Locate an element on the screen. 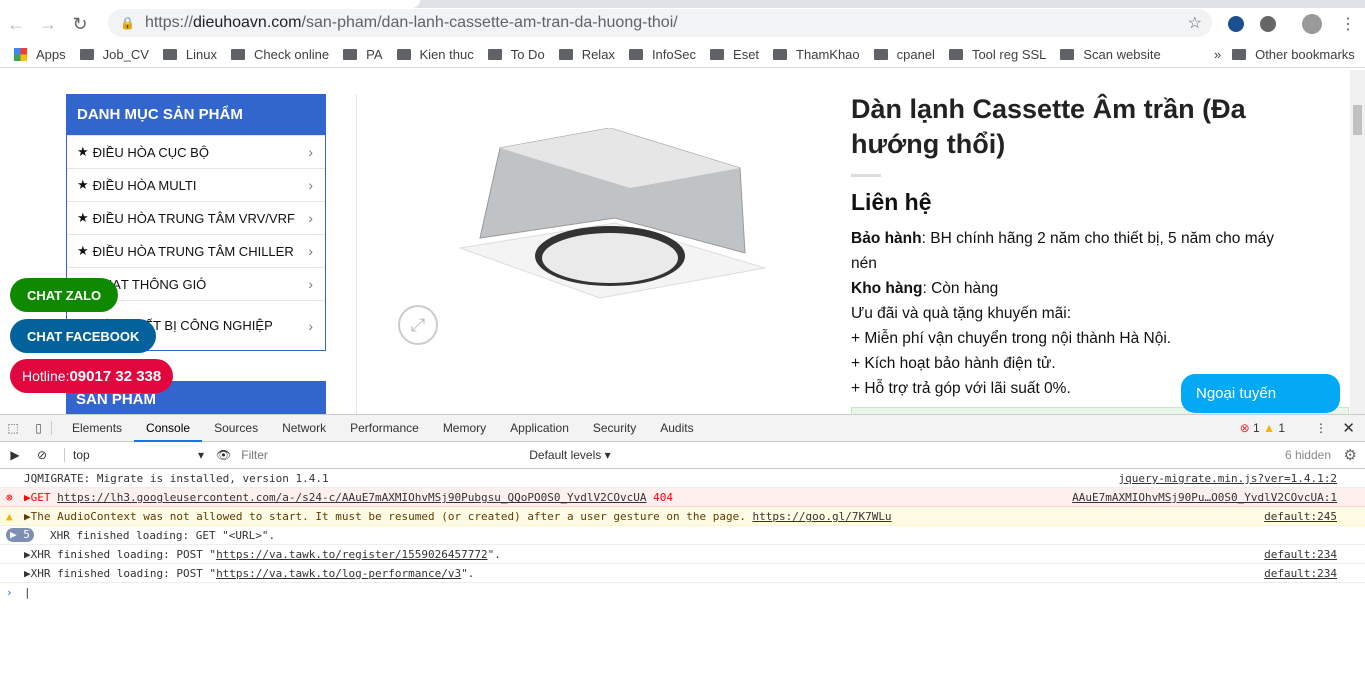 This screenshot has height=682, width=1365. tab-audits: Audits is located at coordinates (676, 428).